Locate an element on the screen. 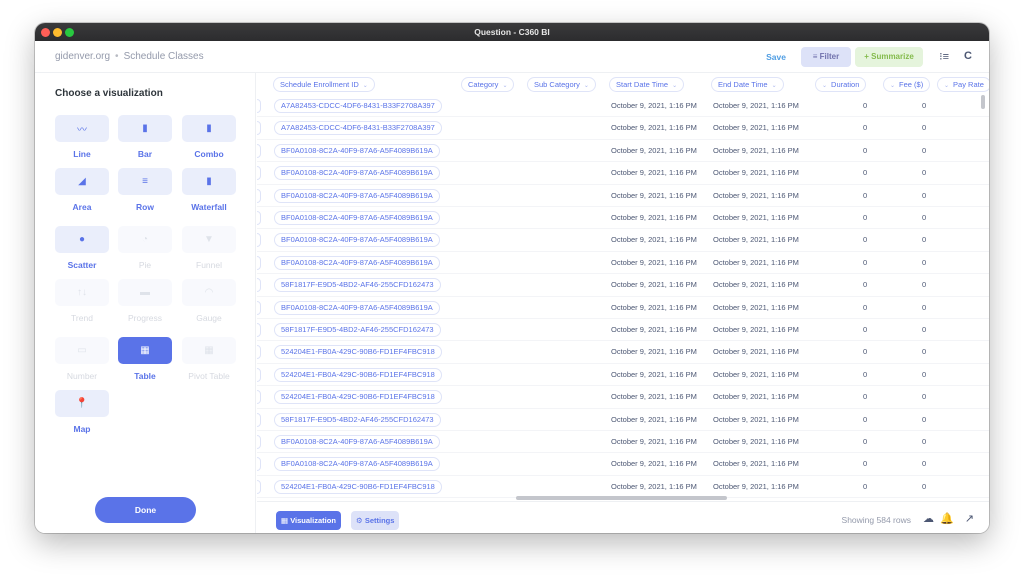 This screenshot has height=579, width=1024. column-header-pay-rate: ⌄ Pay Rate is located at coordinates (963, 84).